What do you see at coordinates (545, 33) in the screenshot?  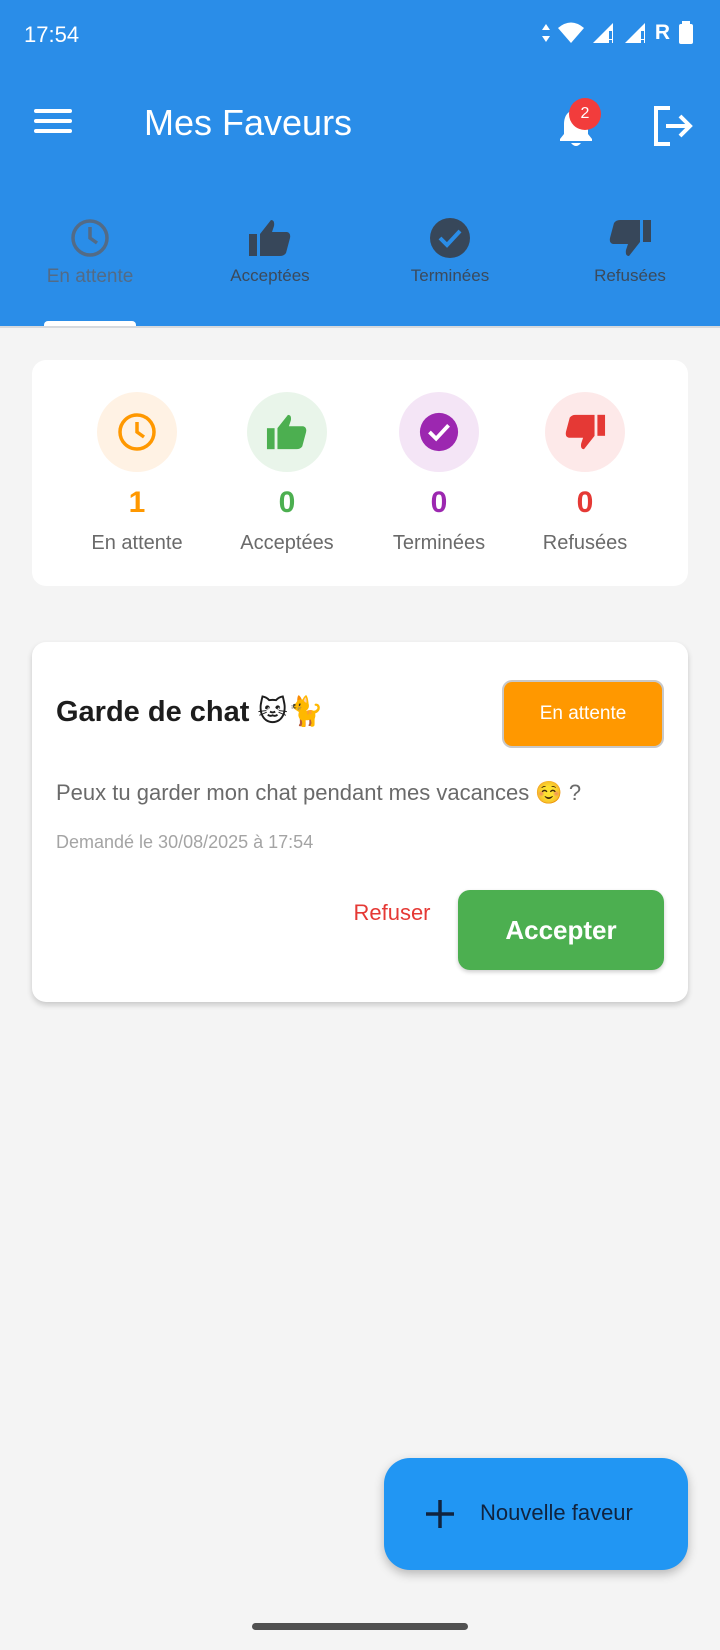 I see `data-arrows-icon` at bounding box center [545, 33].